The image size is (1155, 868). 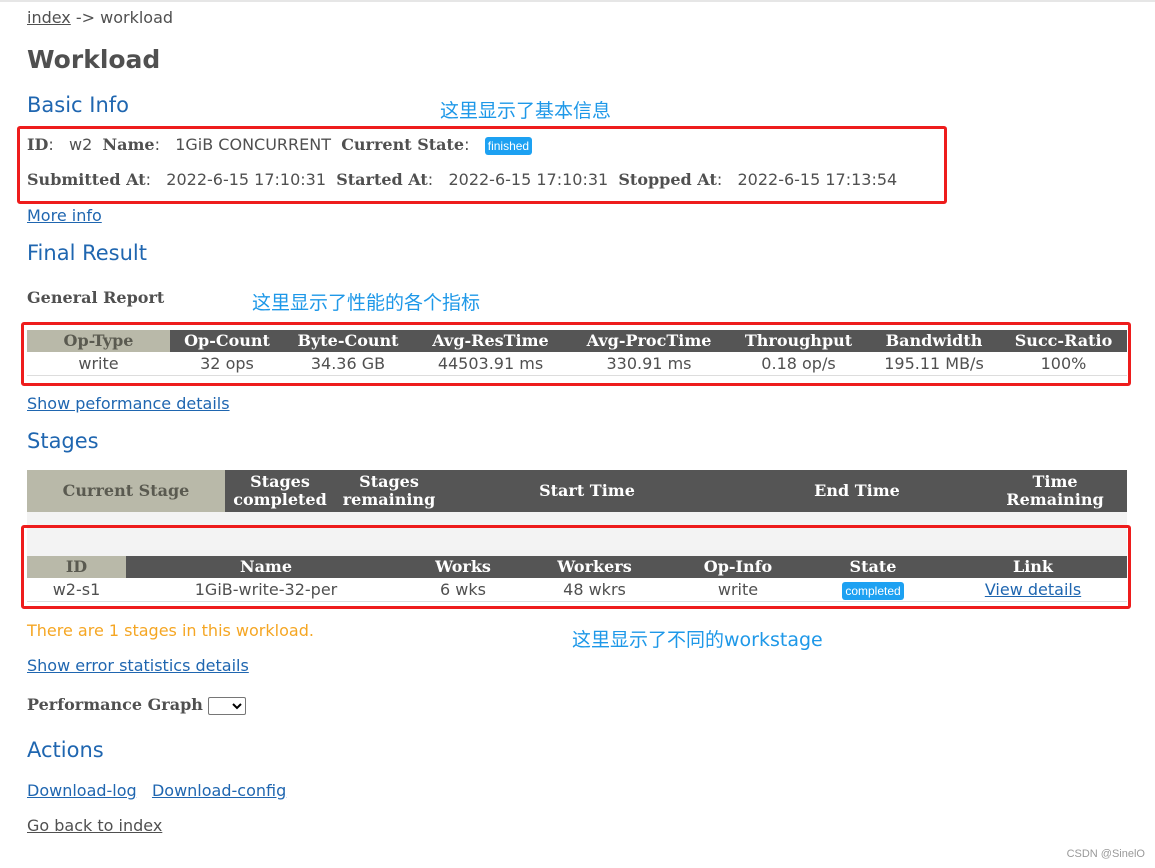 I want to click on cell-avg-proctime: 330.91 ms, so click(x=649, y=364).